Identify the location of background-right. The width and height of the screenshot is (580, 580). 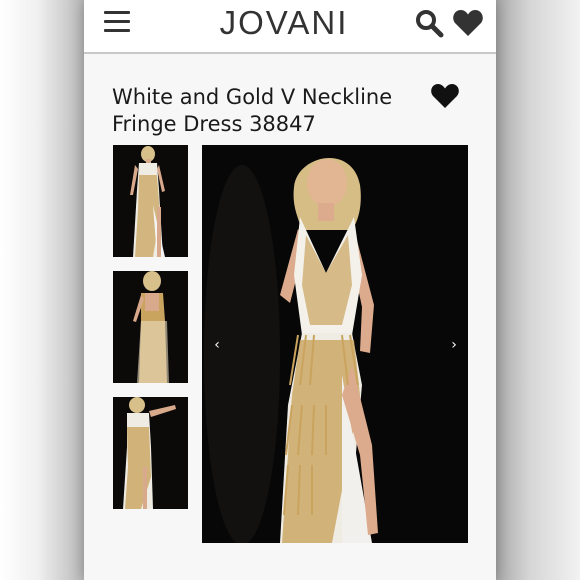
(538, 290).